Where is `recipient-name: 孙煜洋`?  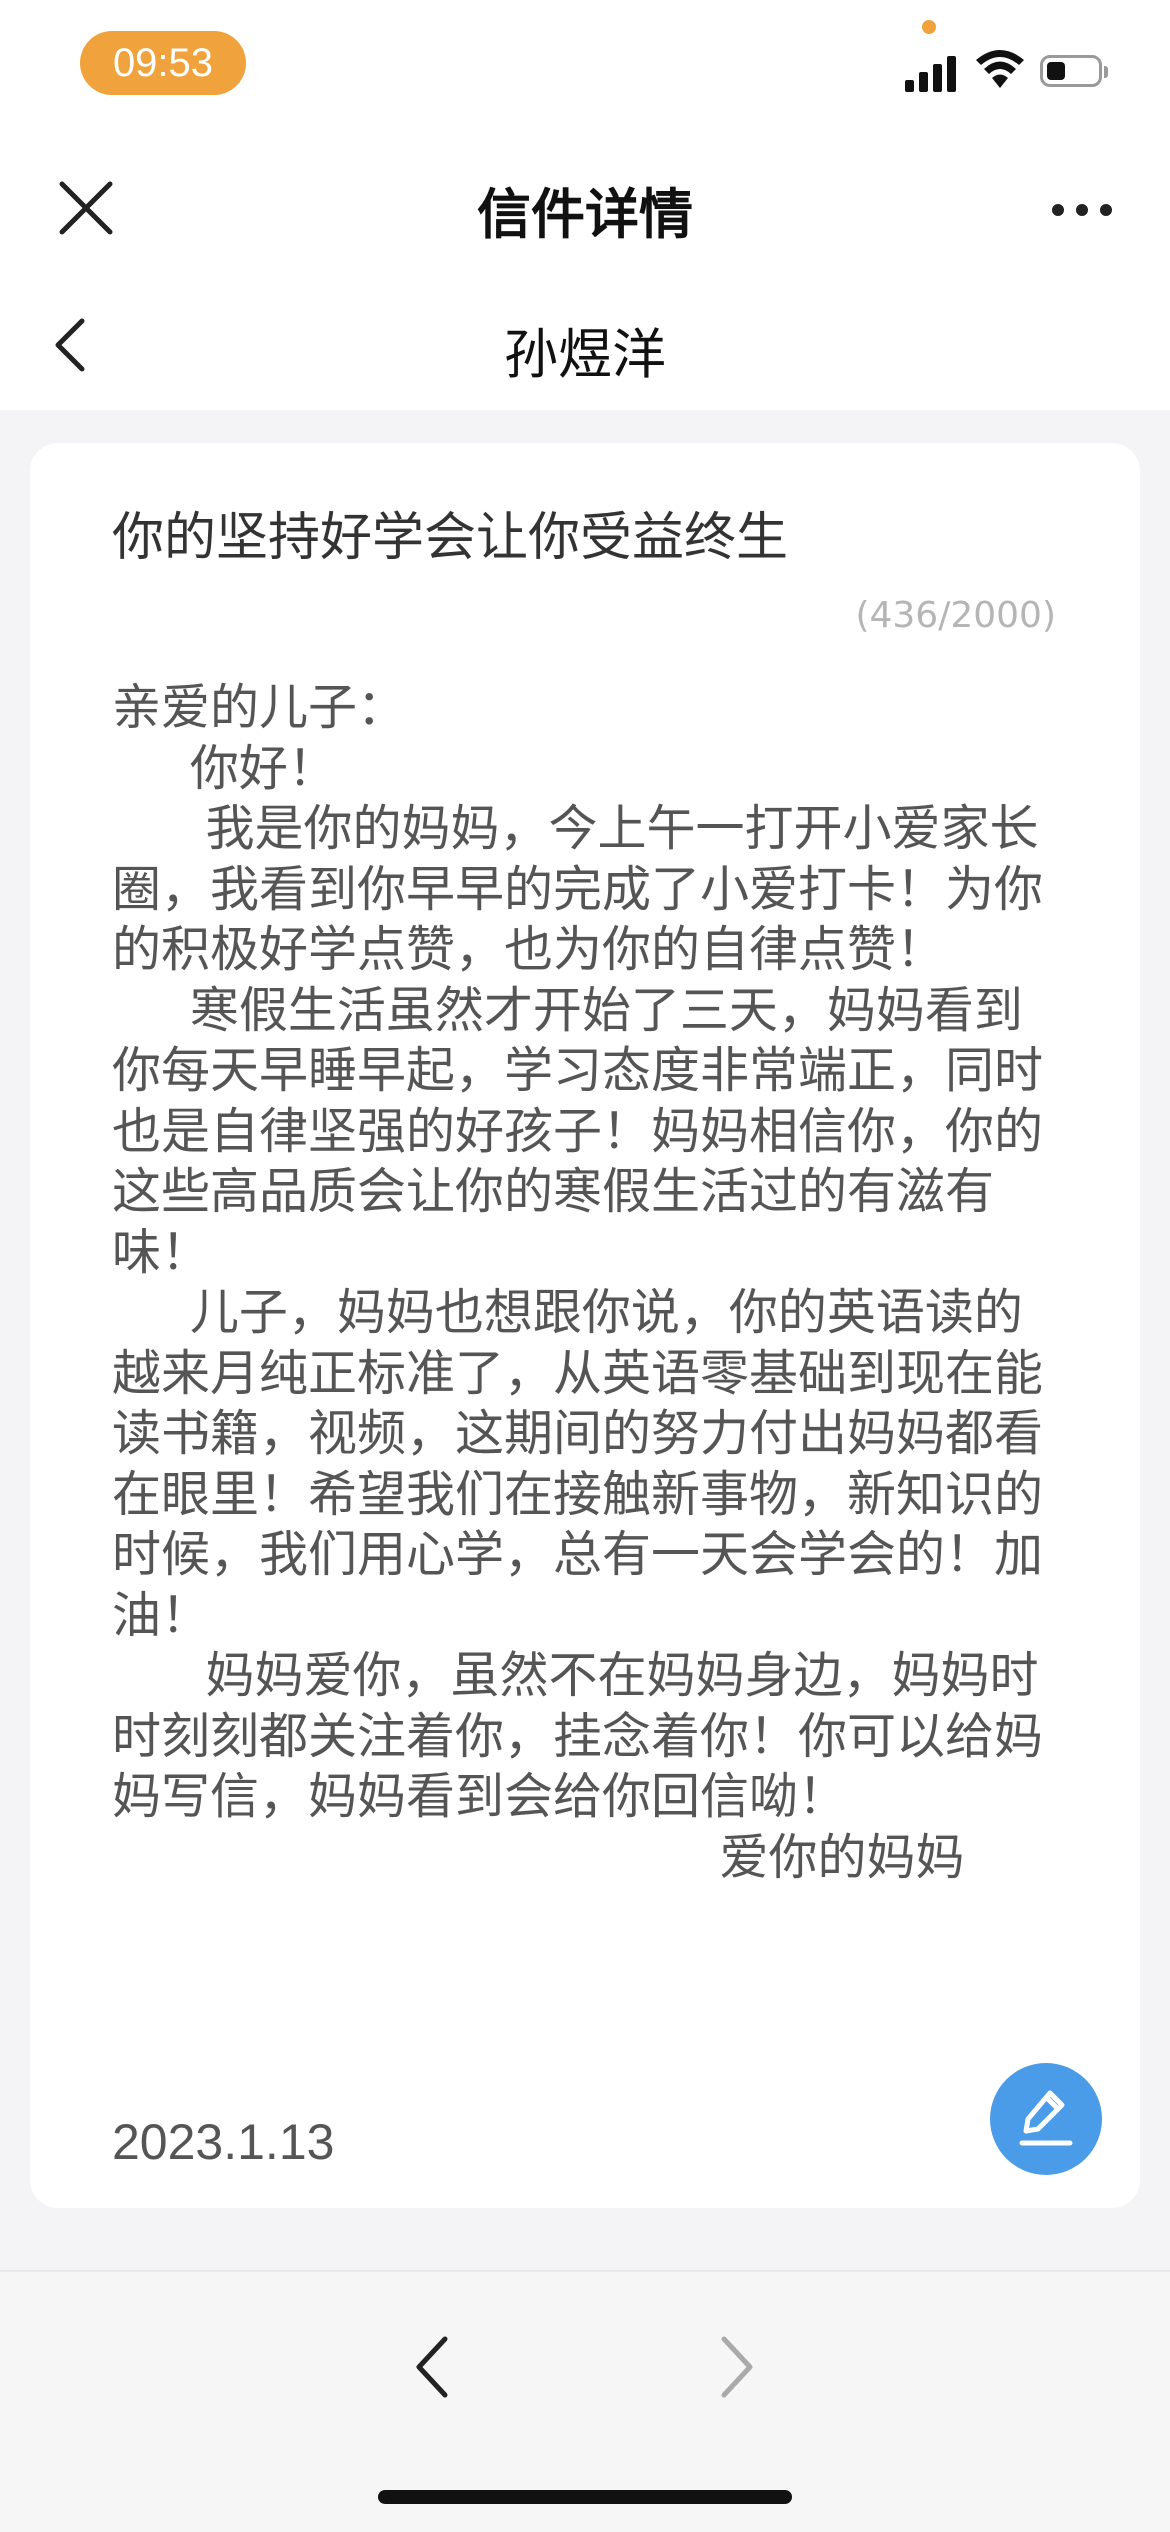
recipient-name: 孙煜洋 is located at coordinates (585, 354).